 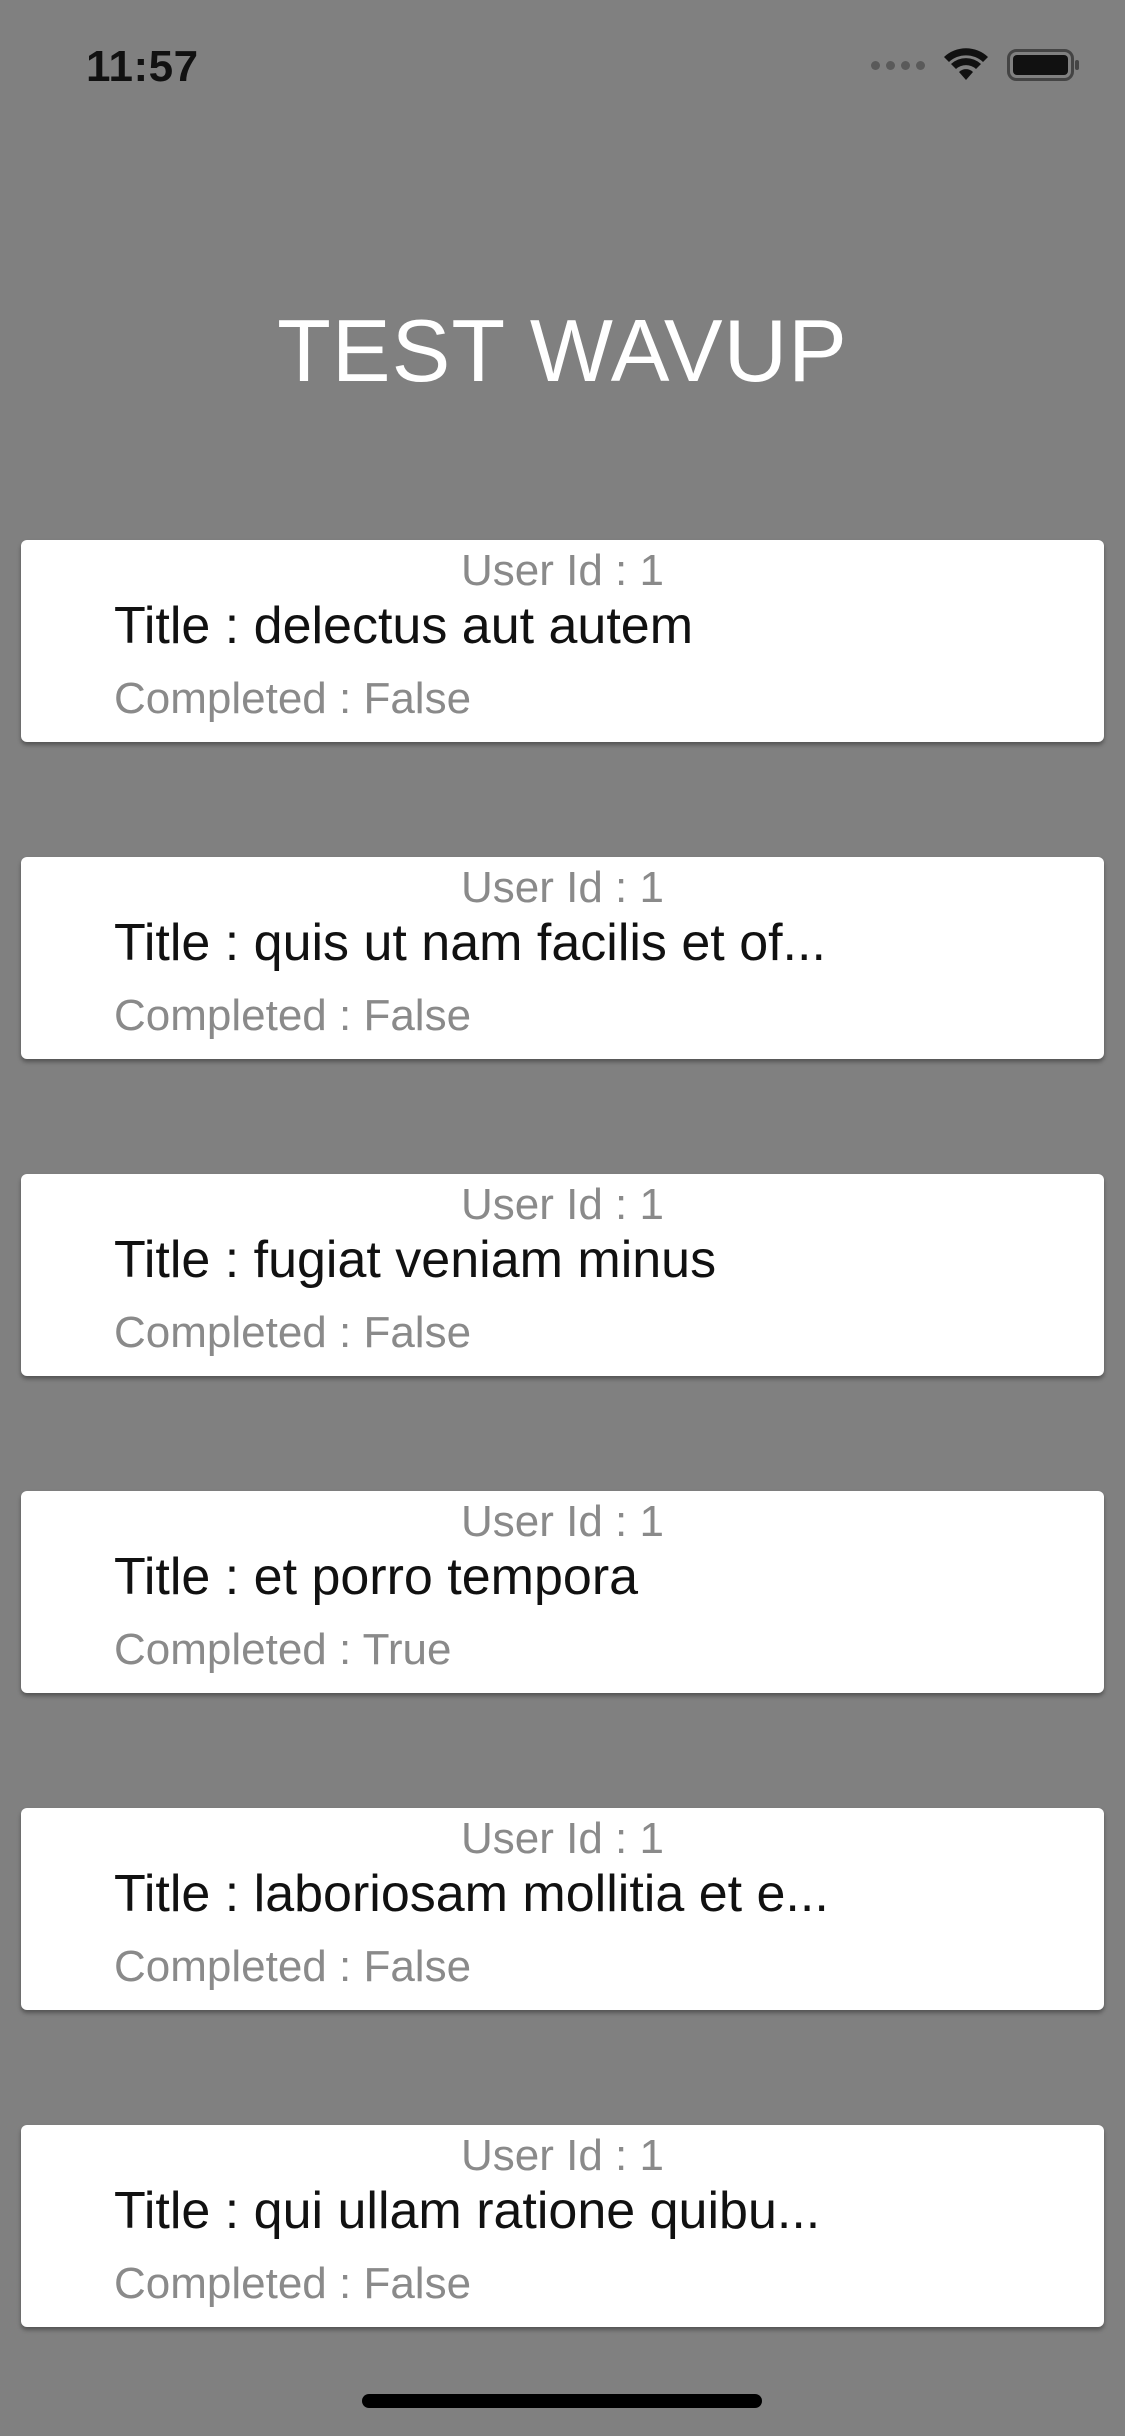 I want to click on todo-title: Title : et porro tempora, so click(x=376, y=1577).